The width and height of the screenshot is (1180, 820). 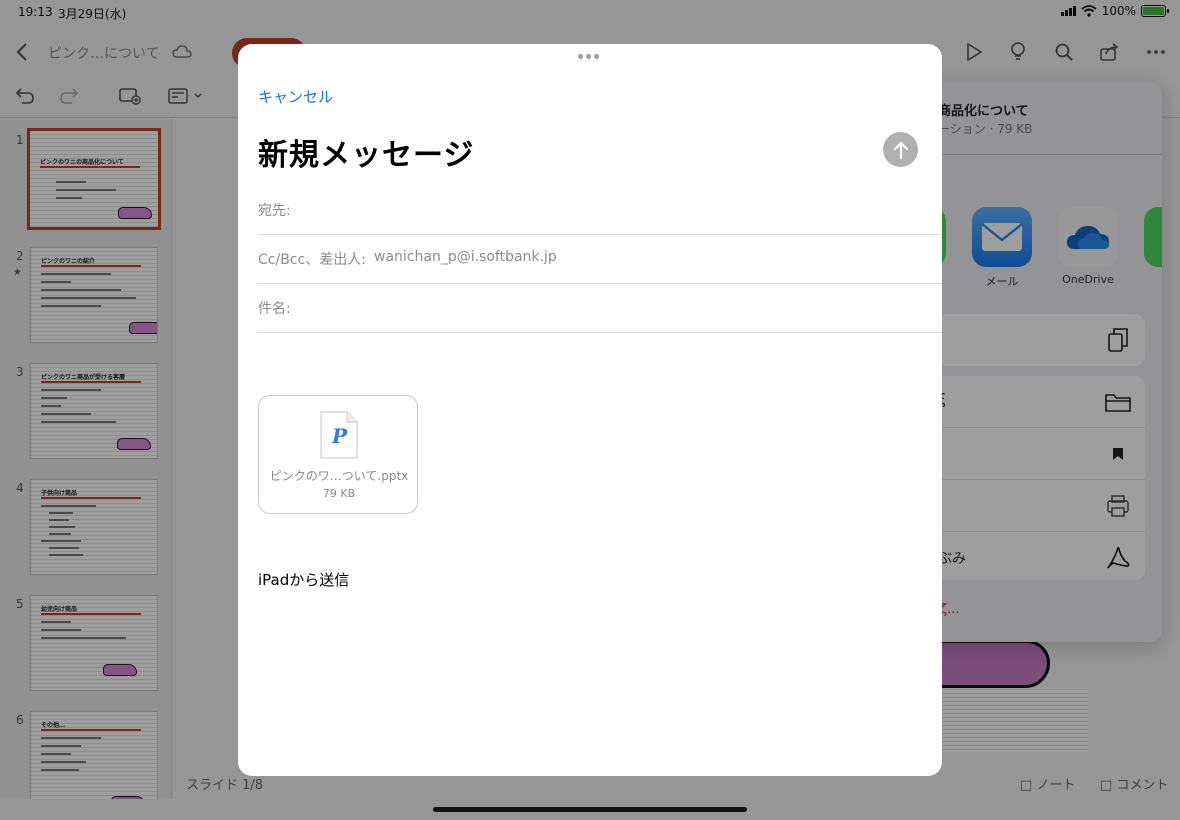 What do you see at coordinates (600, 308) in the screenshot?
I see `subject-field: 件名:` at bounding box center [600, 308].